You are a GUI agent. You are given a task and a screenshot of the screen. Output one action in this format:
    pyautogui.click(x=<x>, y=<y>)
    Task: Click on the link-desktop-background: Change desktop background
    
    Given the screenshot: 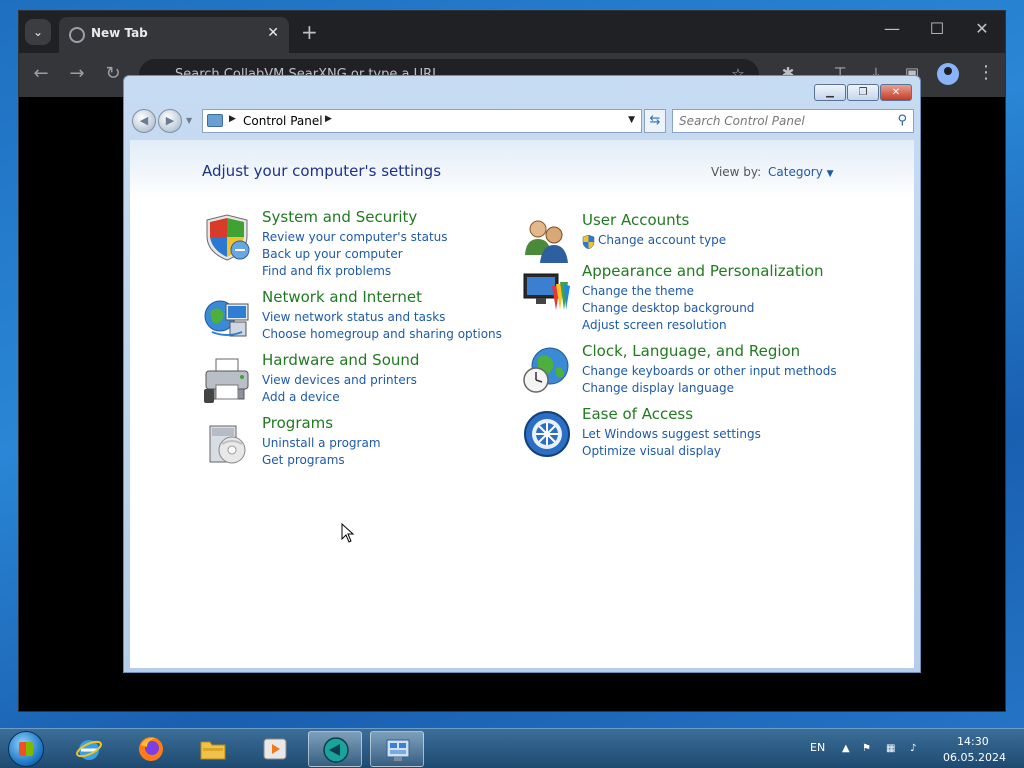 What is the action you would take?
    pyautogui.click(x=668, y=308)
    